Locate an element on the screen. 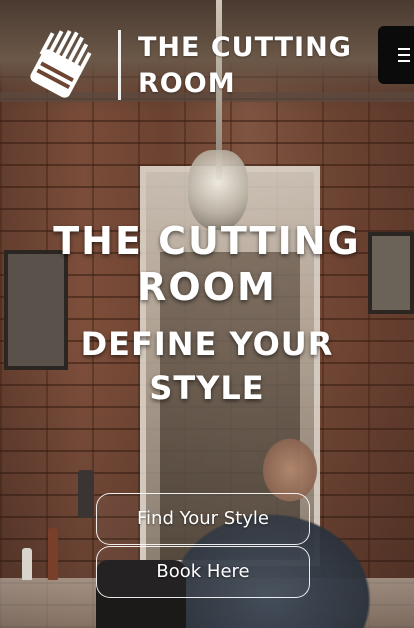 The image size is (414, 628). book-here-button: Book Here is located at coordinates (203, 572).